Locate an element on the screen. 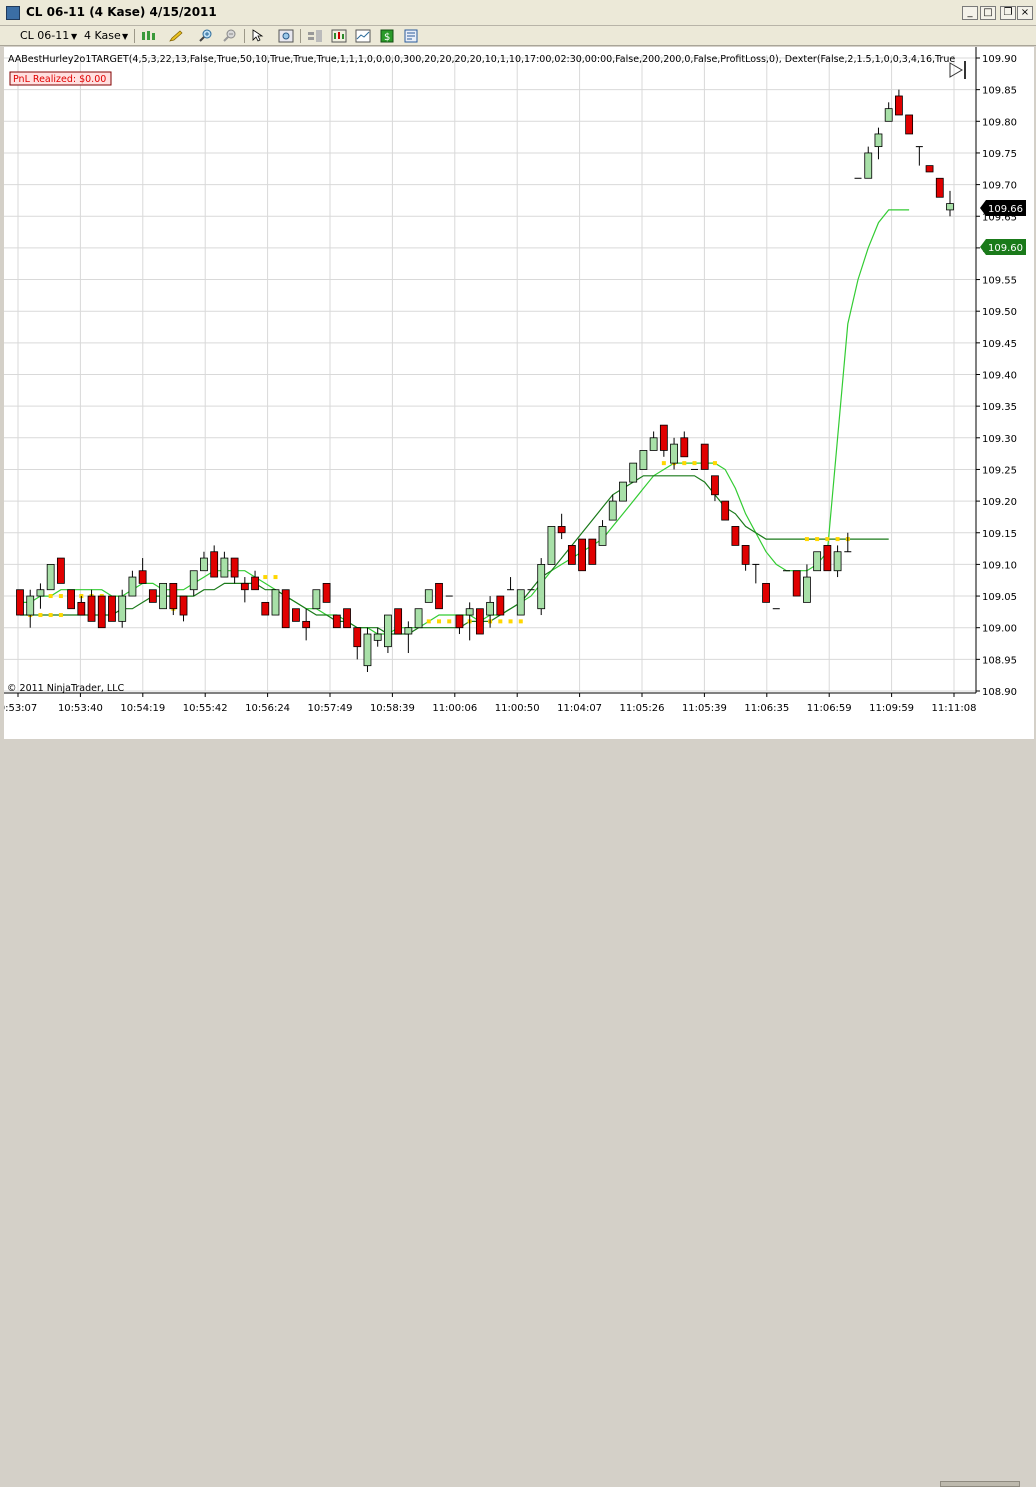 Image resolution: width=1036 pixels, height=1487 pixels. close-button: × is located at coordinates (1025, 13).